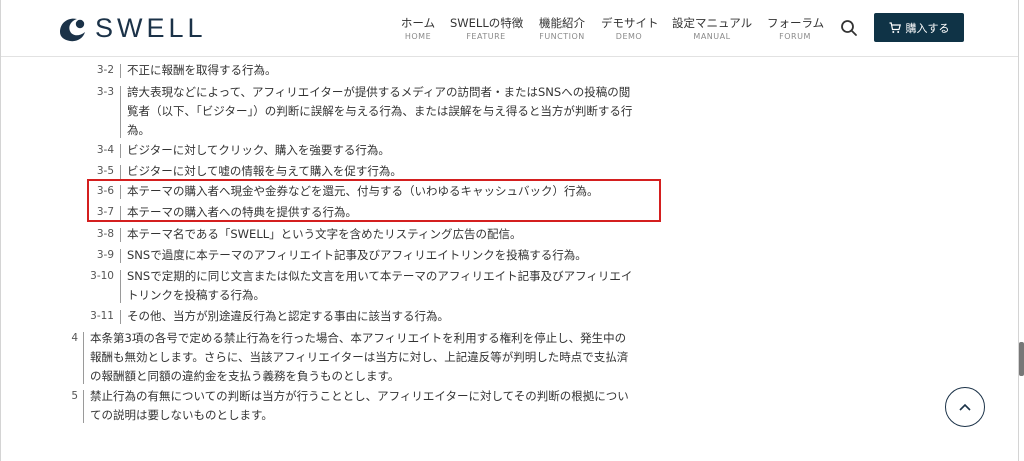  Describe the element at coordinates (562, 23) in the screenshot. I see `nav-label: 機能紹介` at that location.